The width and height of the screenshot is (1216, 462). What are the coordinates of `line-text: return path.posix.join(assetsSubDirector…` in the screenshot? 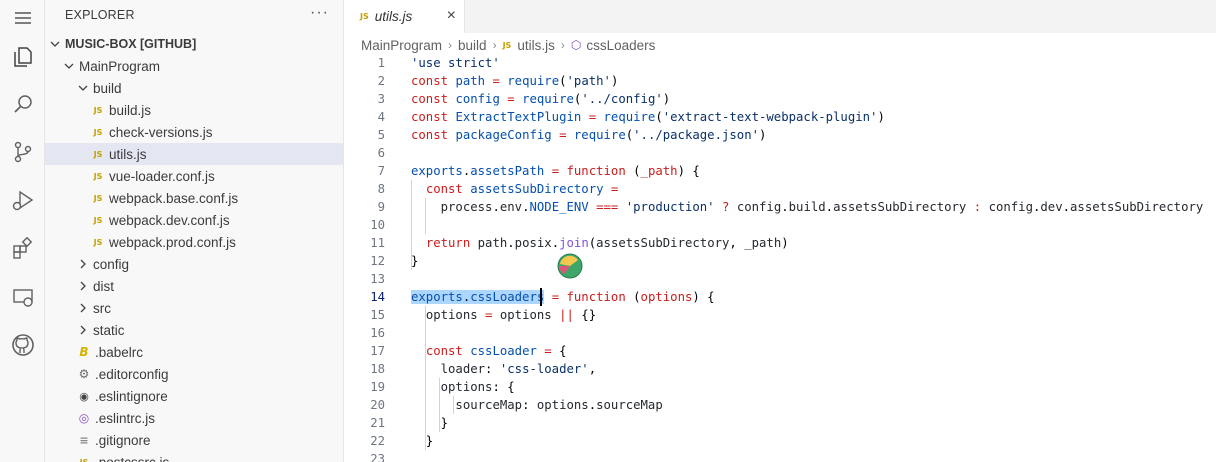 It's located at (607, 243).